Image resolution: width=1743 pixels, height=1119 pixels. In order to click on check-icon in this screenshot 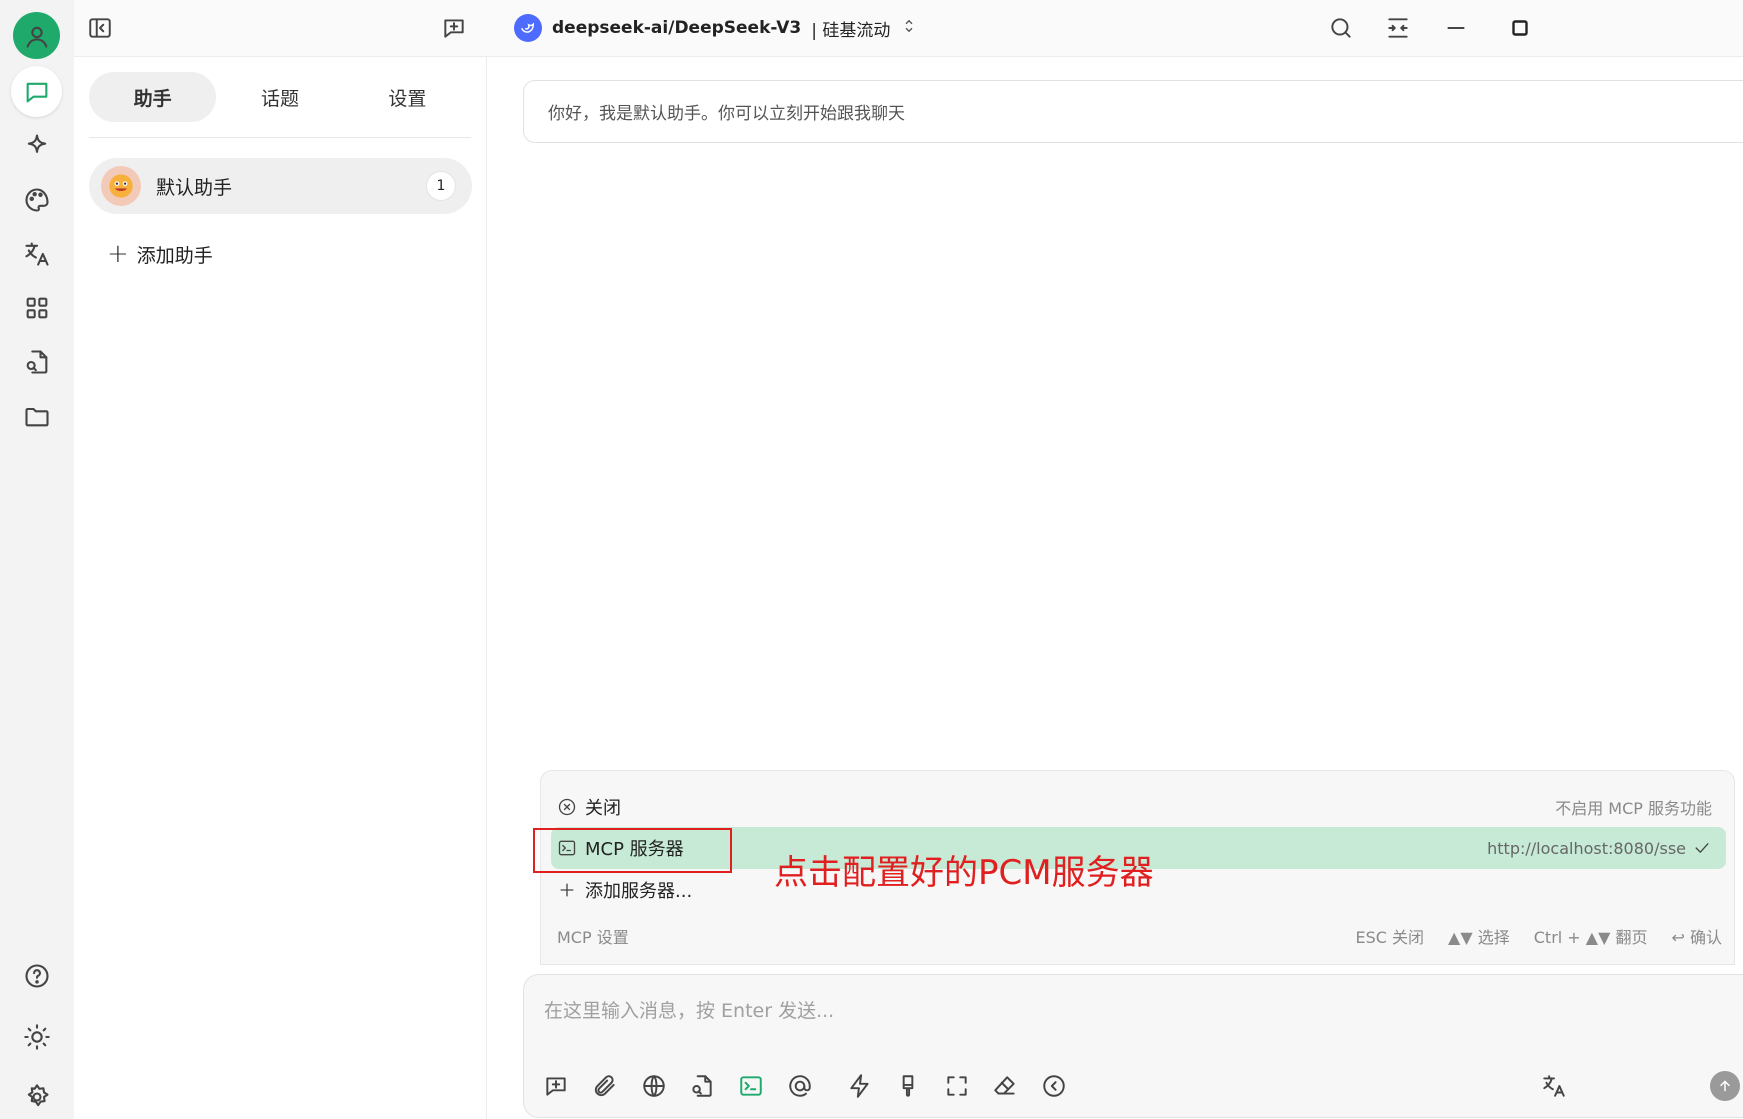, I will do `click(1702, 848)`.